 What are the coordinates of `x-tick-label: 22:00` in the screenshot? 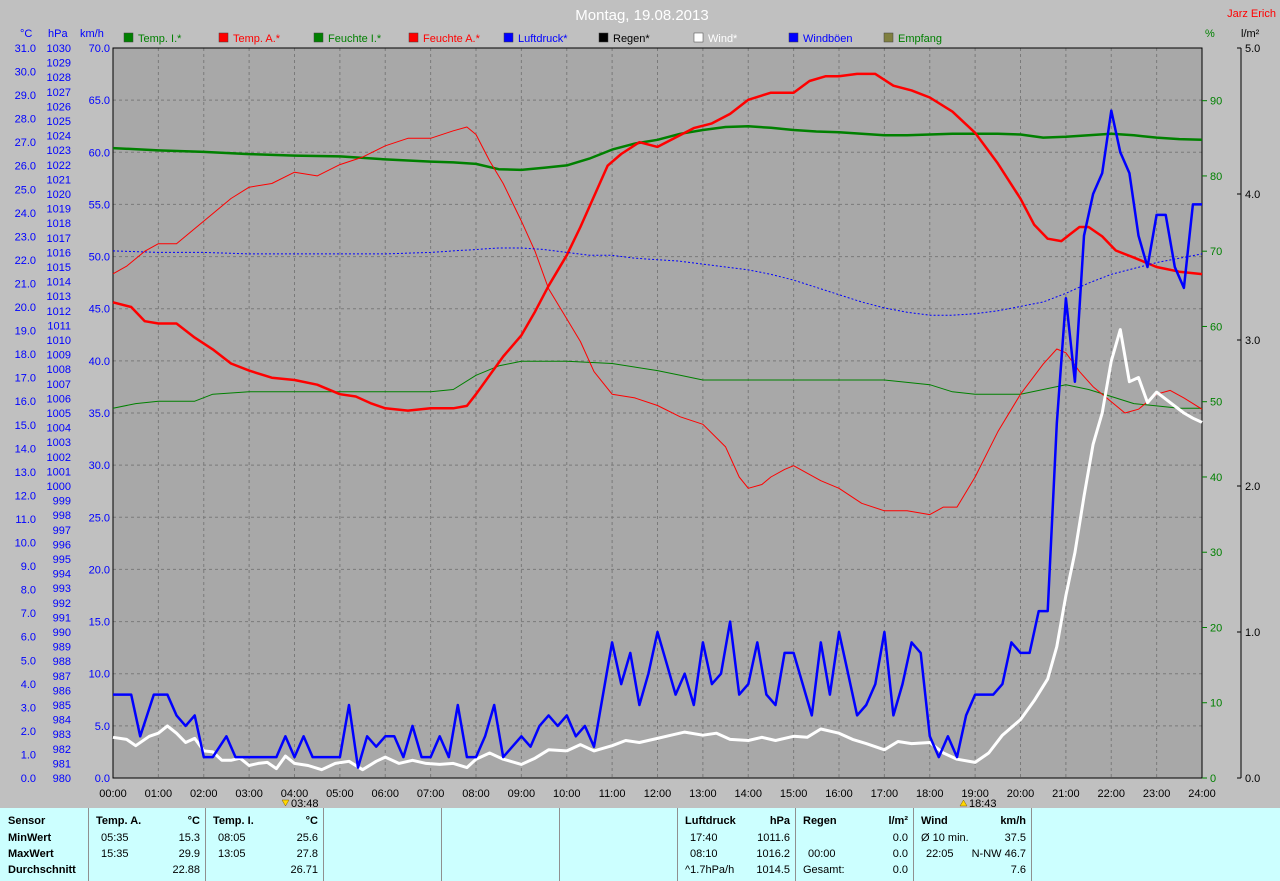 It's located at (1111, 794).